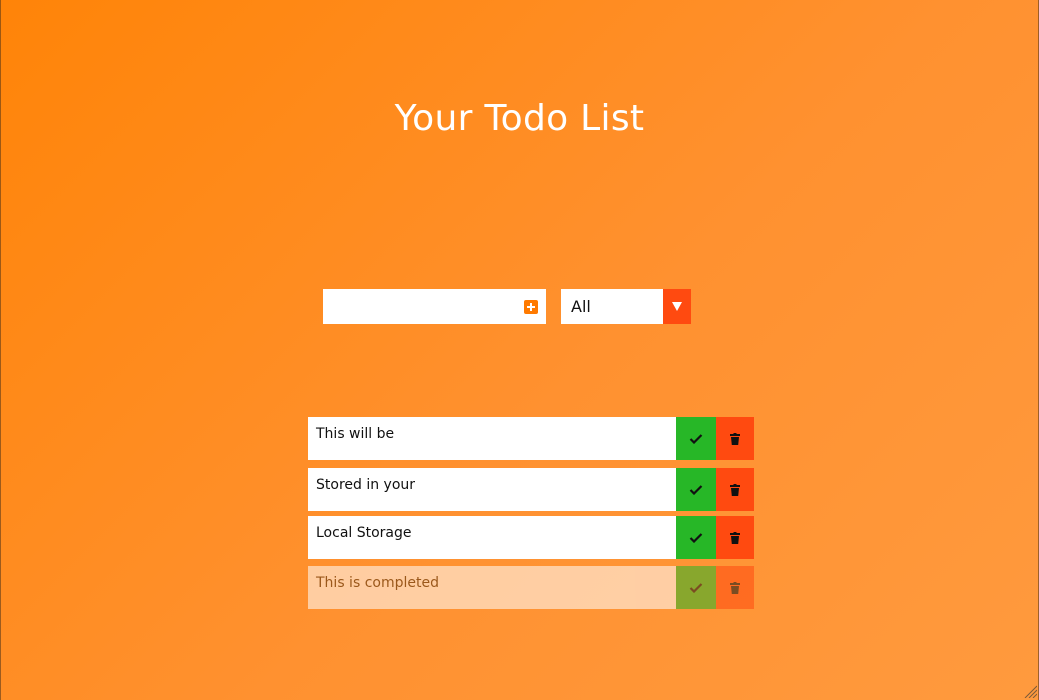  I want to click on todo-form: All, so click(507, 306).